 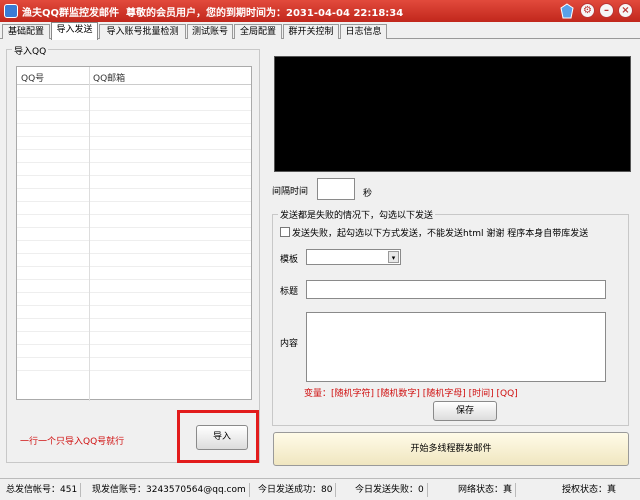 What do you see at coordinates (289, 344) in the screenshot?
I see `content-label: 内容` at bounding box center [289, 344].